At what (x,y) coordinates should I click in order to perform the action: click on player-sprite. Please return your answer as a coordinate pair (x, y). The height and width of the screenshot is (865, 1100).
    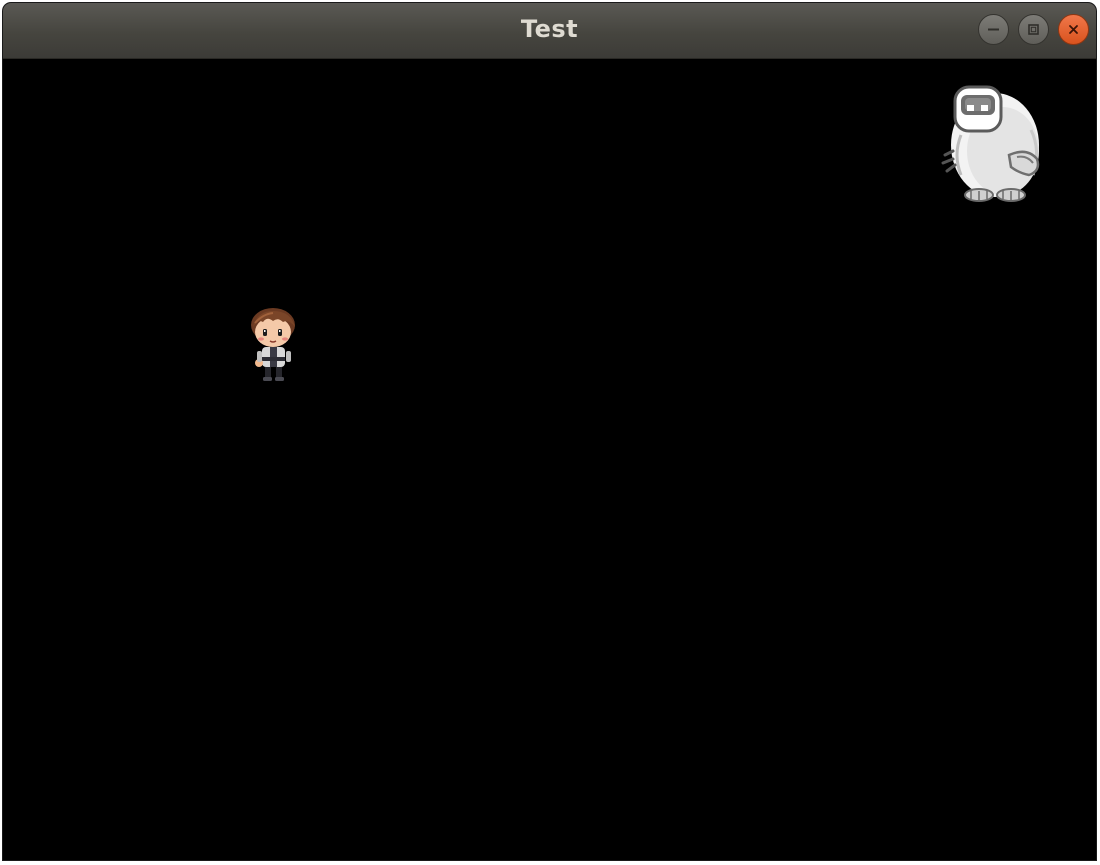
    Looking at the image, I should click on (274, 345).